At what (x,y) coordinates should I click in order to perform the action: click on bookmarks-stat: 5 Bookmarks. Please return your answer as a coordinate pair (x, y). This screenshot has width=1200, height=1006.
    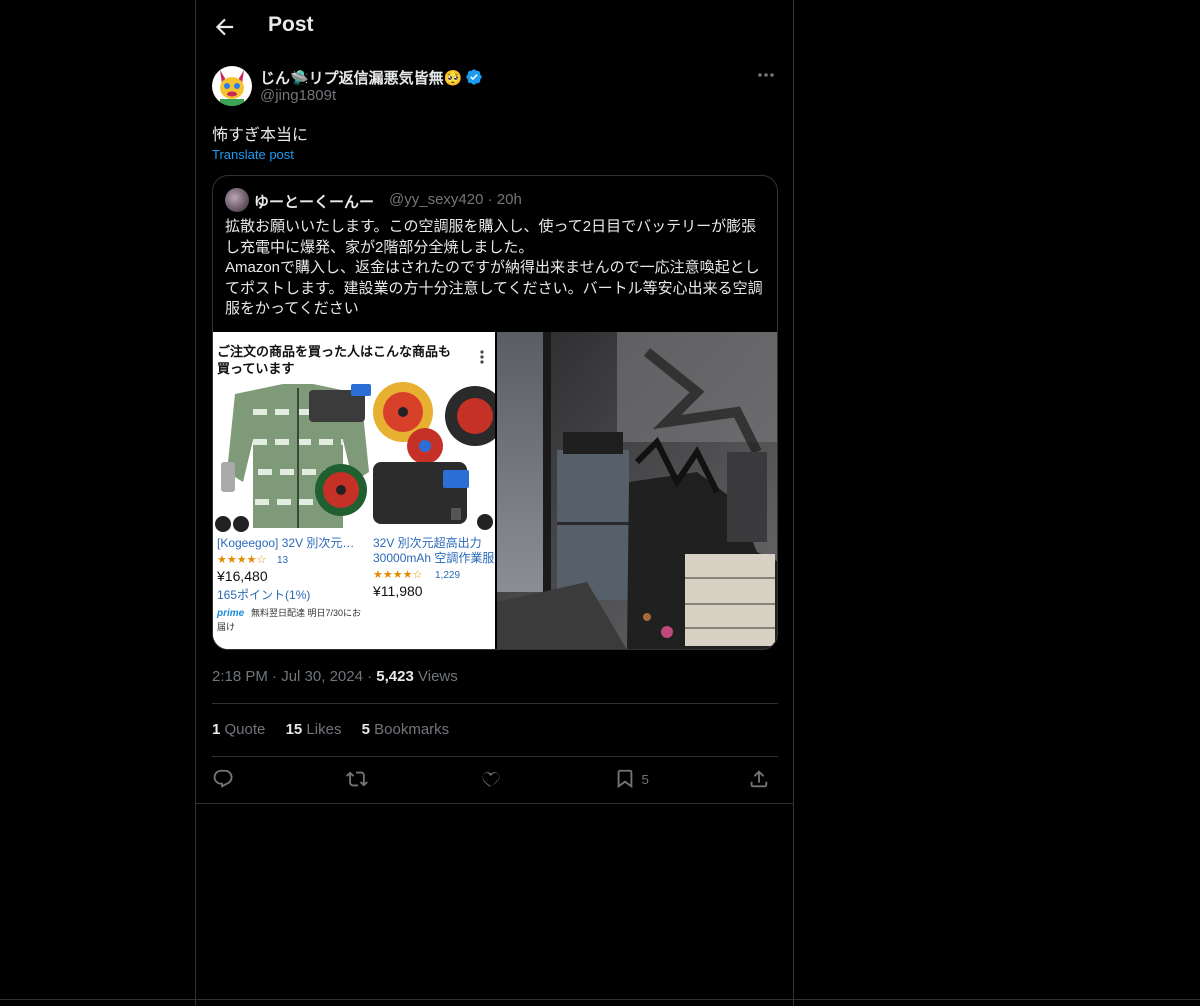
    Looking at the image, I should click on (406, 729).